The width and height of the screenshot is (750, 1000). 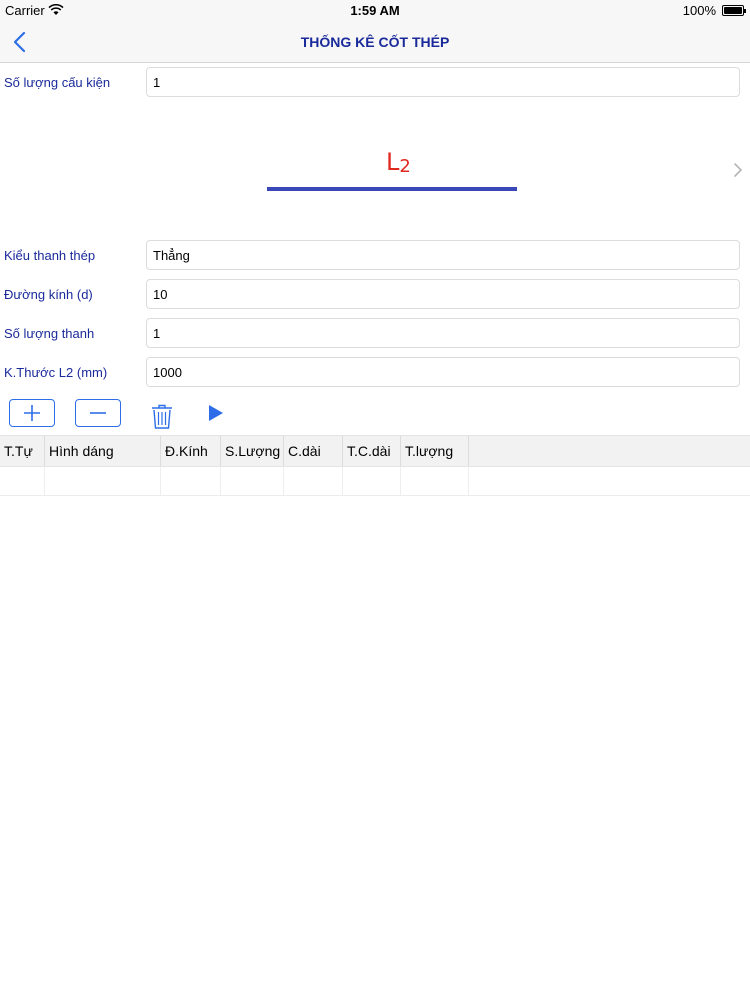 I want to click on page-title: THỐNG KÊ CỐT THÉP, so click(x=375, y=42).